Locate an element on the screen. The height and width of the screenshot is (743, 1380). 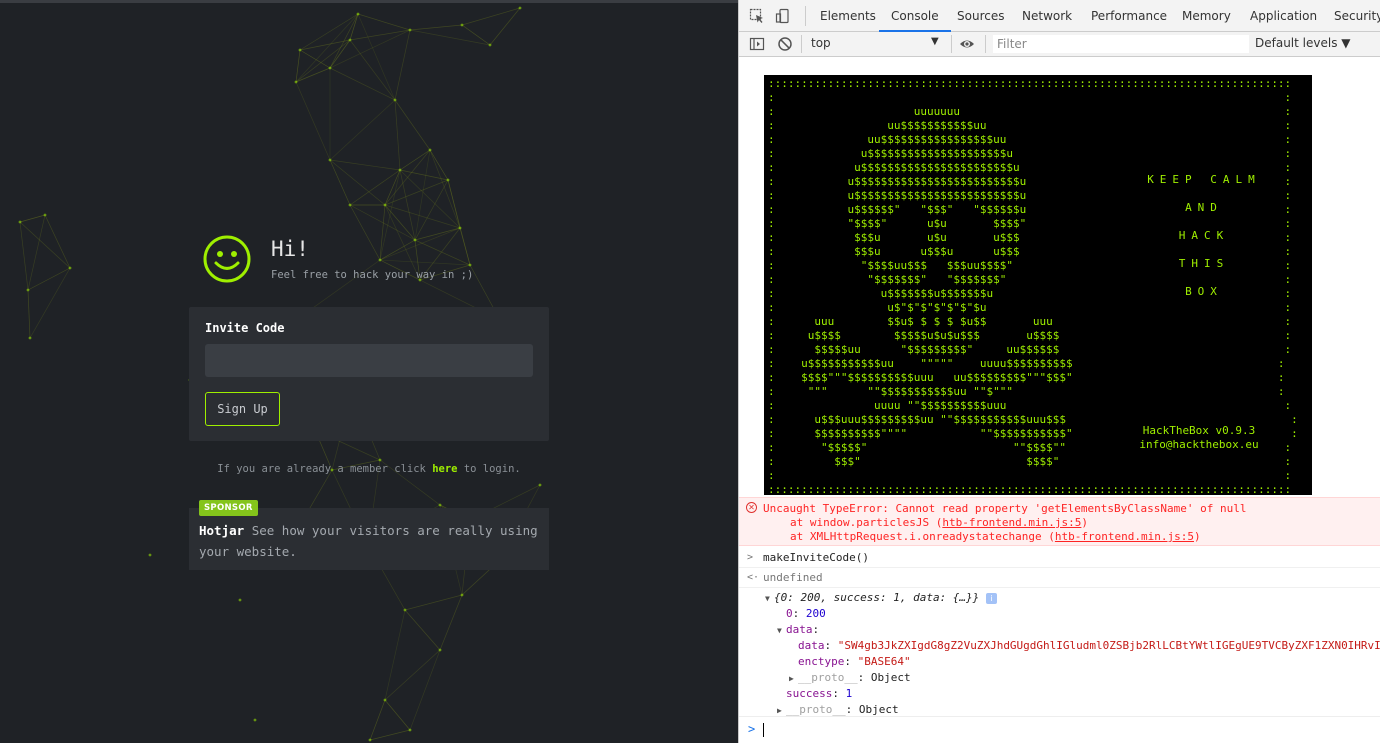
prop-enctype: enctype: "BASE64" is located at coordinates (854, 661).